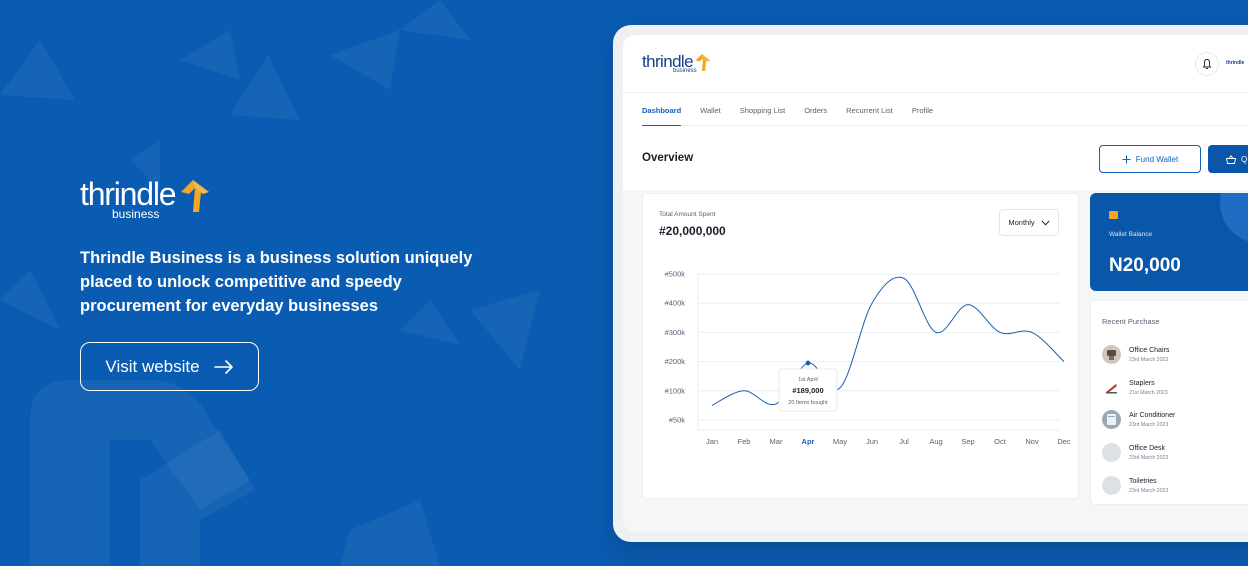 Image resolution: width=1248 pixels, height=566 pixels. Describe the element at coordinates (1147, 448) in the screenshot. I see `purchase-name: Office Desk` at that location.